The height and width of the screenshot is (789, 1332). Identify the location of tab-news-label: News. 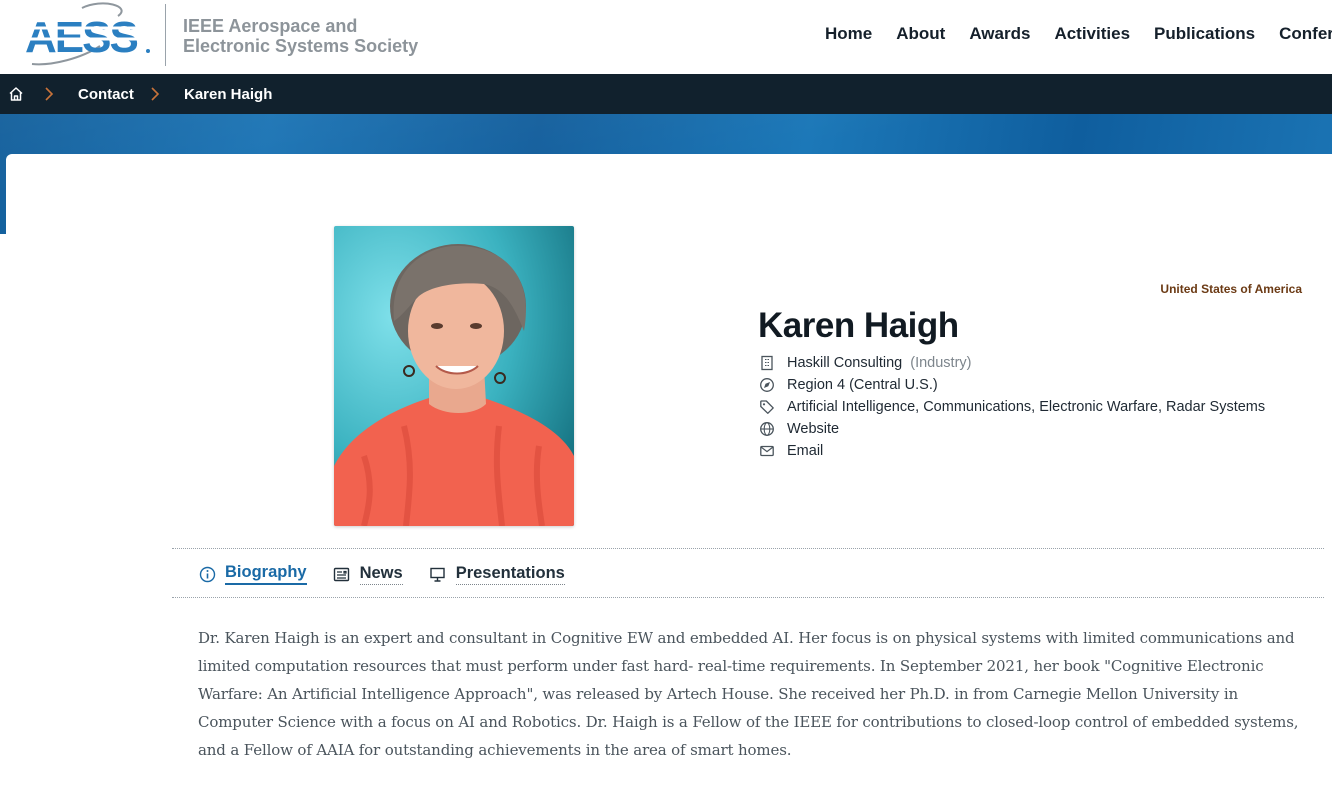
(381, 574).